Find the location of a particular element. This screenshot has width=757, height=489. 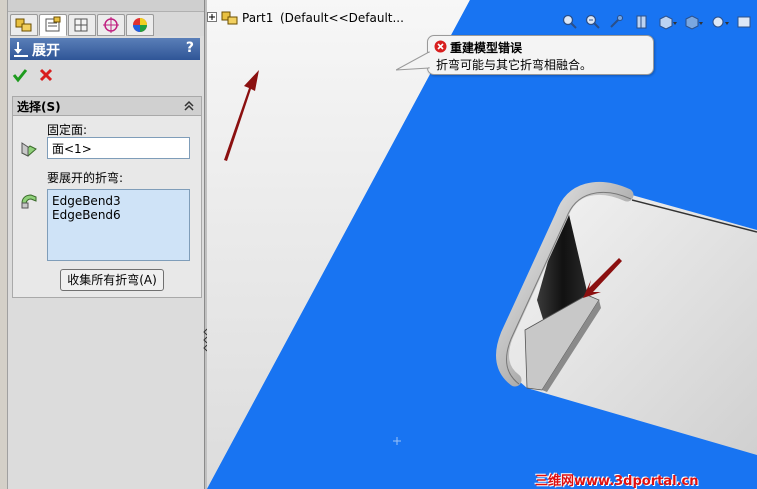

feature-tree-icon is located at coordinates (23, 25).